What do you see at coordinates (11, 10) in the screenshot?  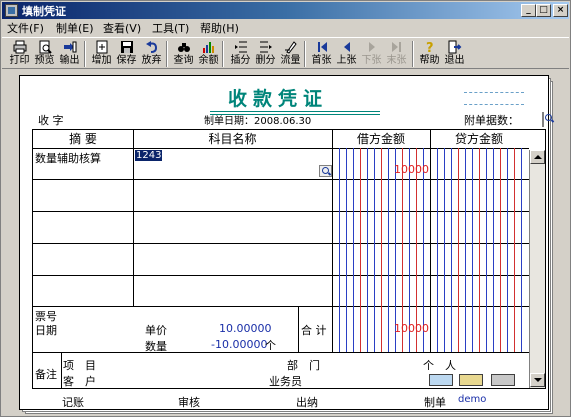 I see `app-icon` at bounding box center [11, 10].